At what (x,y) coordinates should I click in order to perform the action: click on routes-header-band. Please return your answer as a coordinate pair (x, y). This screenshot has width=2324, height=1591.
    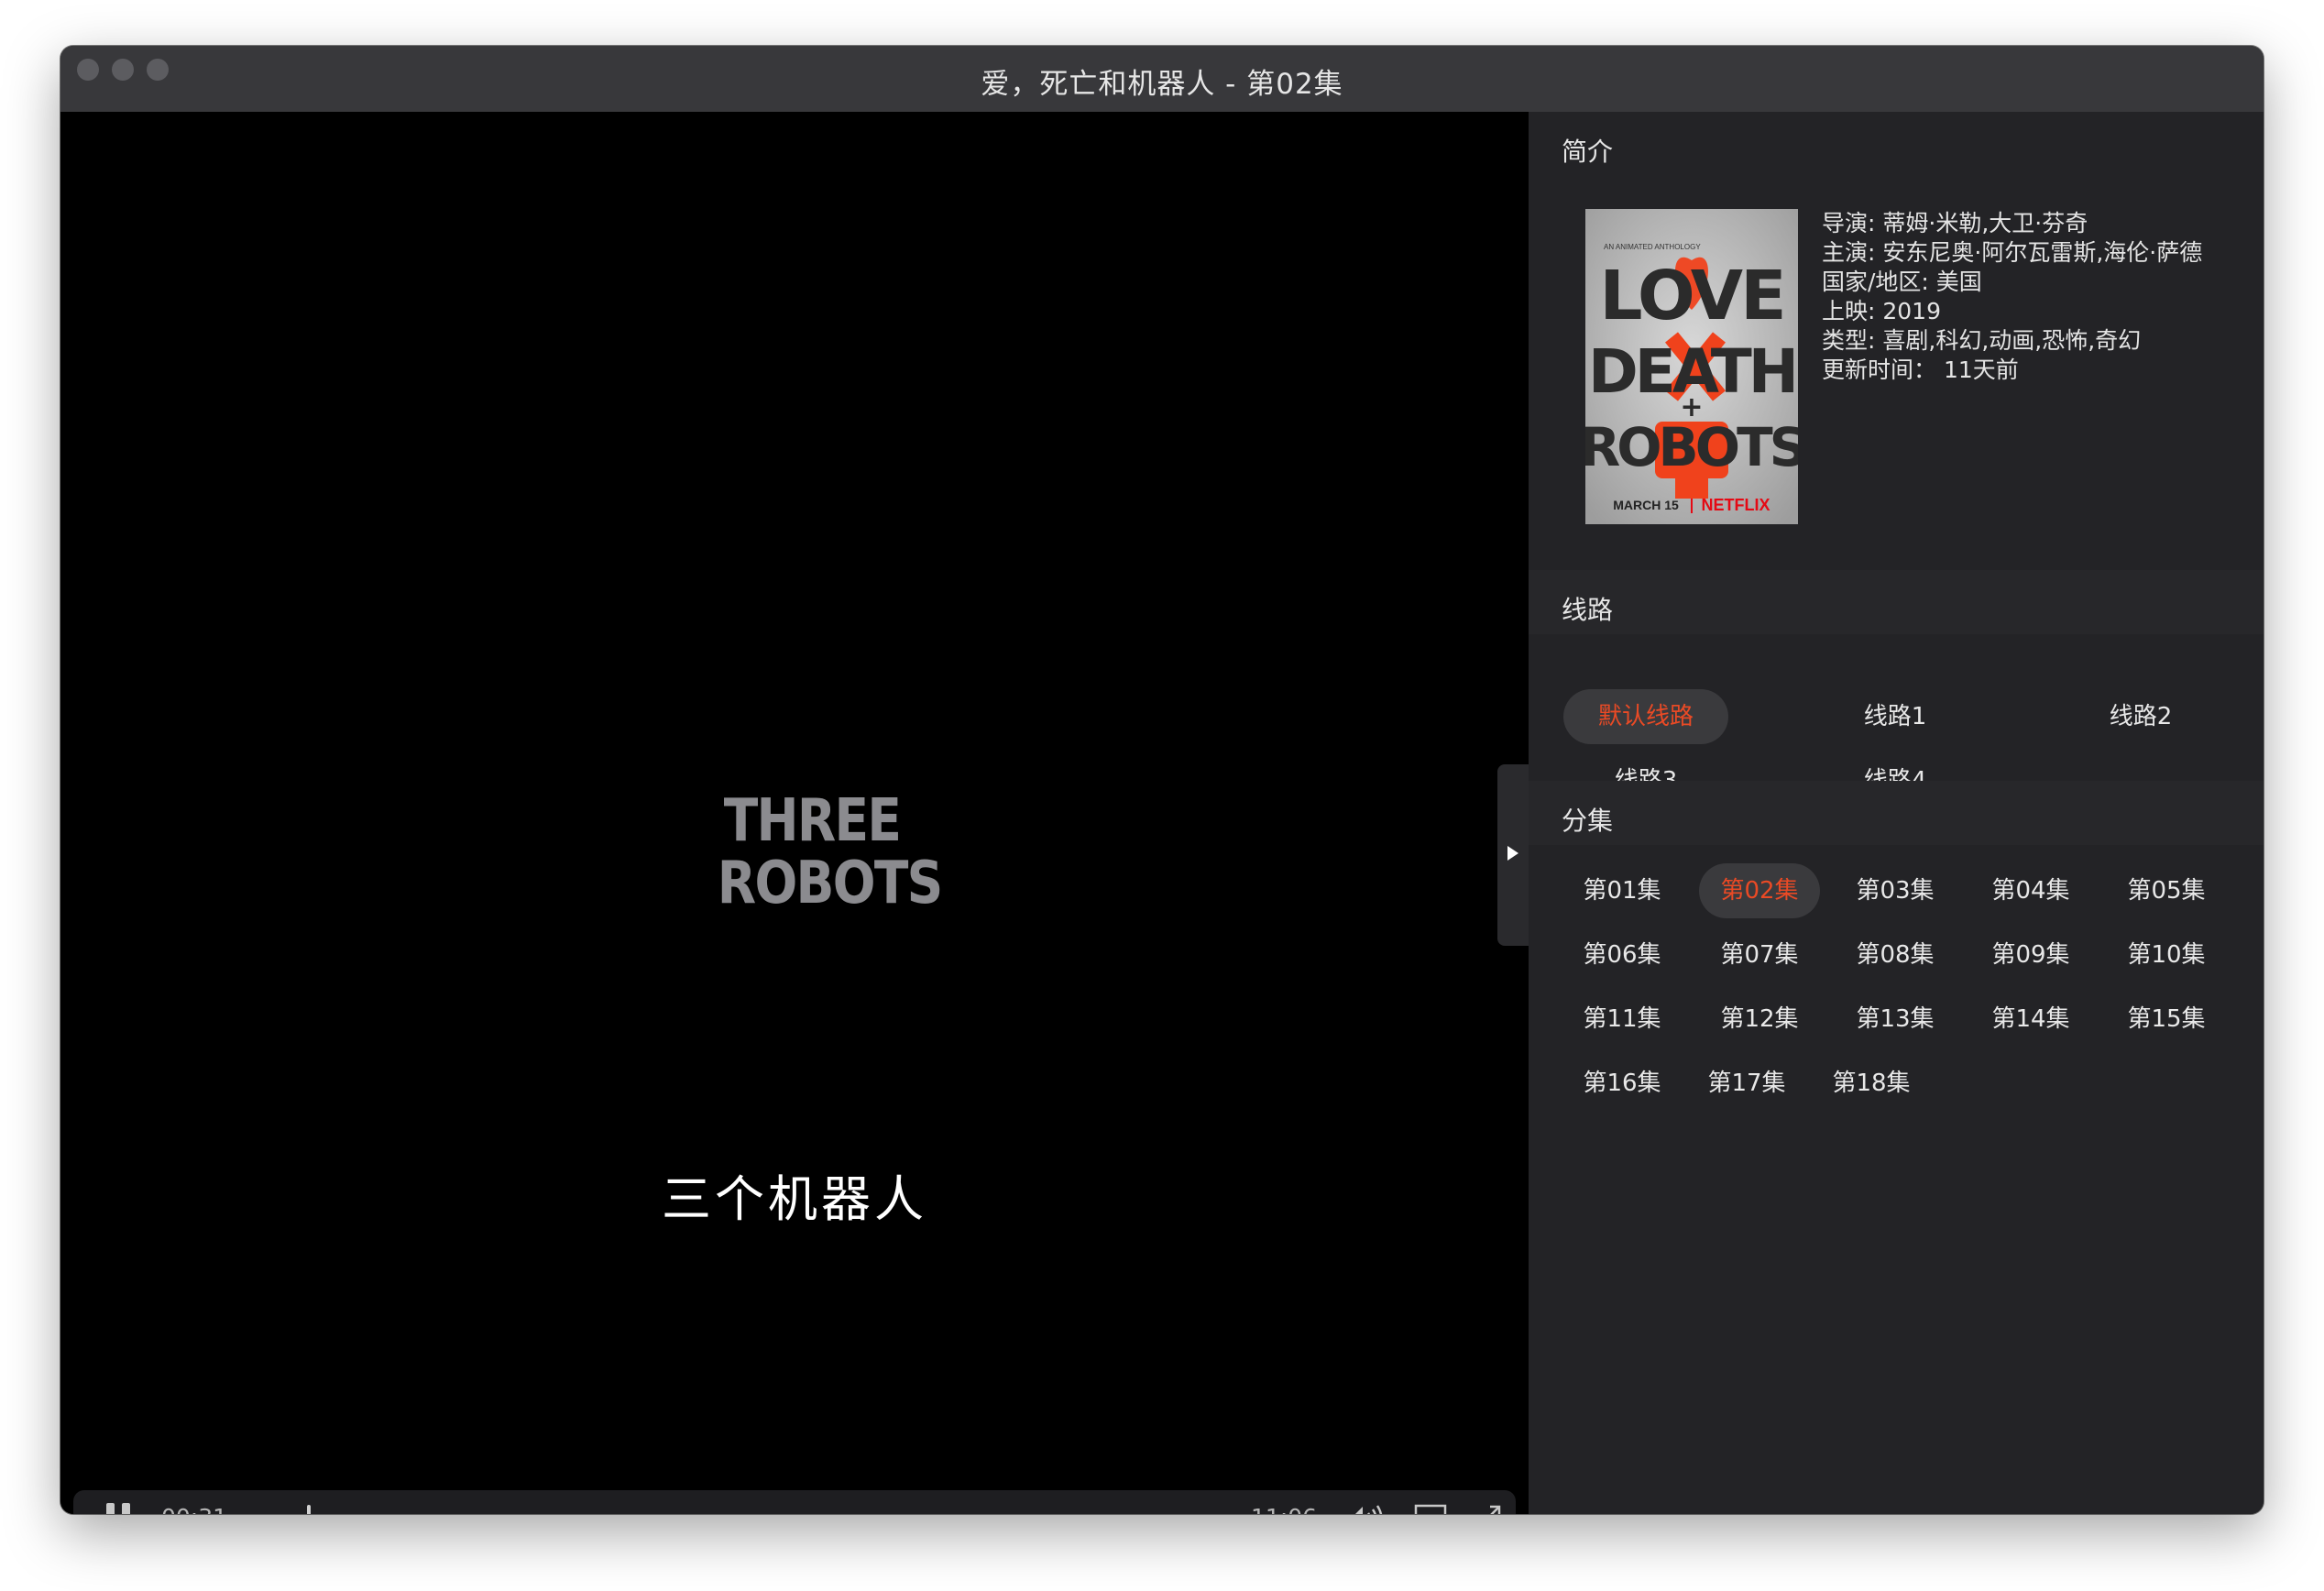
    Looking at the image, I should click on (1896, 602).